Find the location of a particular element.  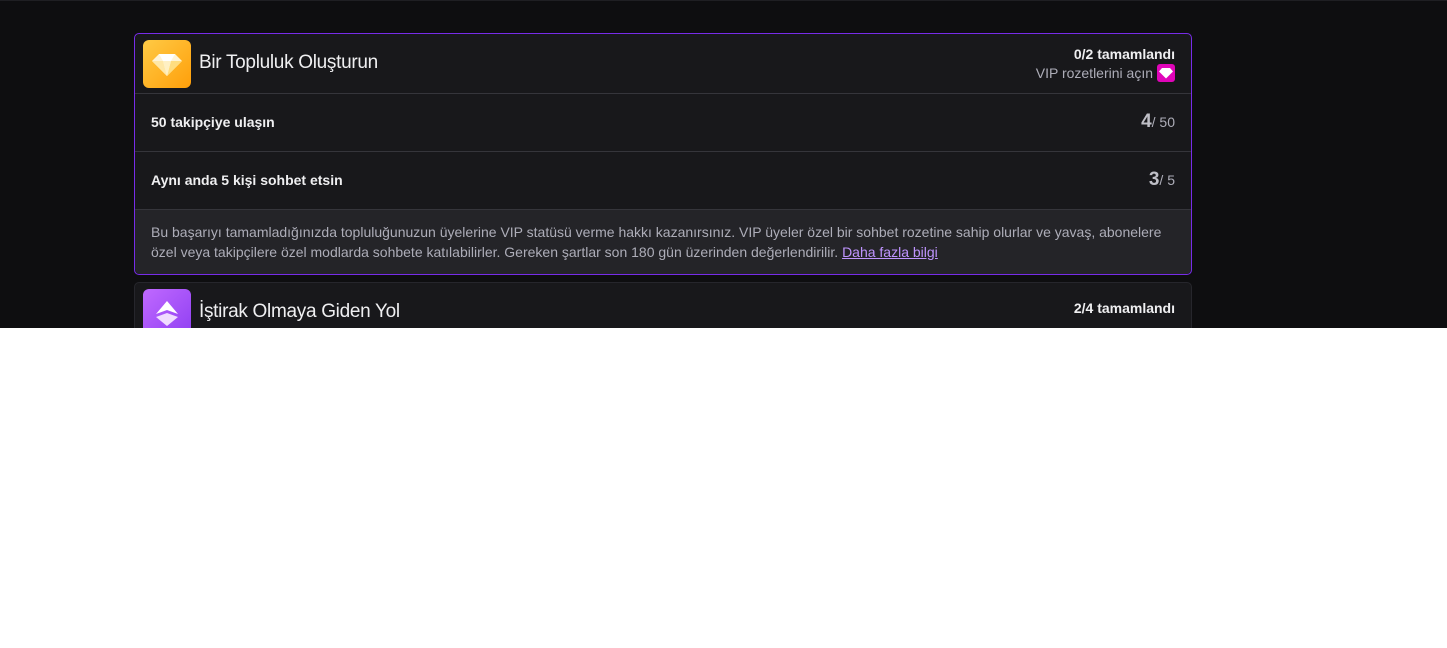

reward-line: VIP rozetlerini açın is located at coordinates (1105, 73).